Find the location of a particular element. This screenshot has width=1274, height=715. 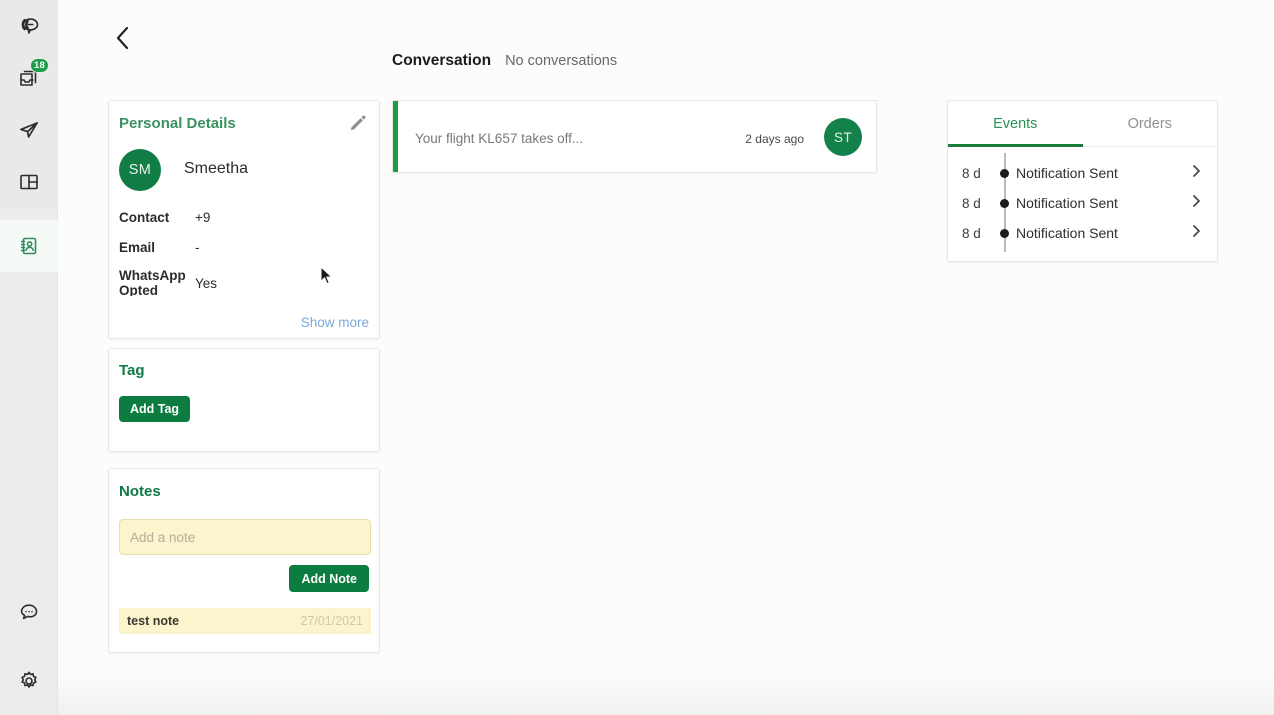

notes-title: Notes is located at coordinates (140, 491).